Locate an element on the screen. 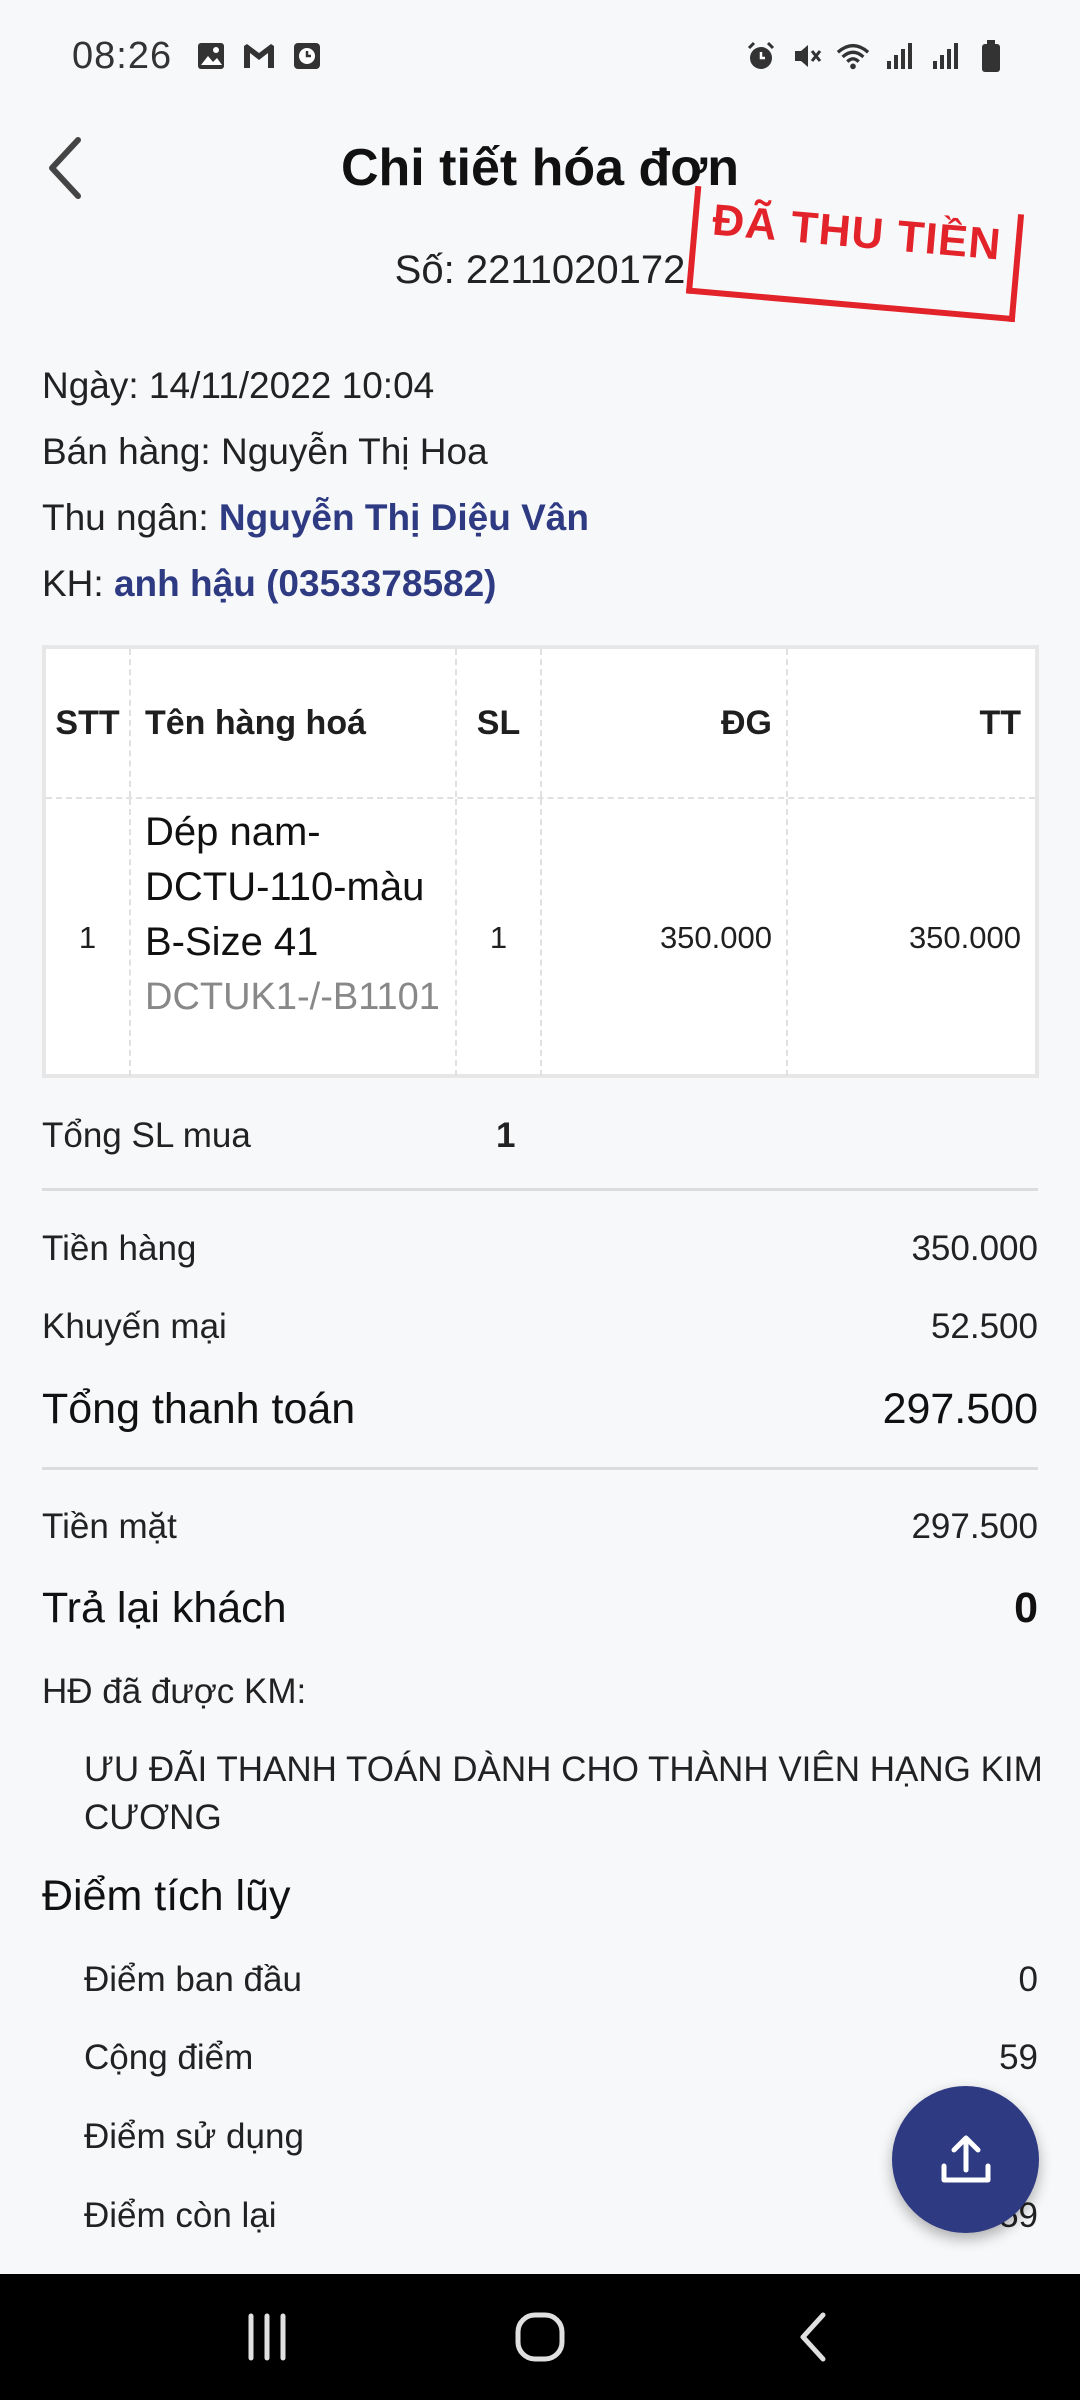 The image size is (1080, 2400). cashier-line: Thu ngân: Nguyễn Thị Diệu Vân is located at coordinates (542, 523).